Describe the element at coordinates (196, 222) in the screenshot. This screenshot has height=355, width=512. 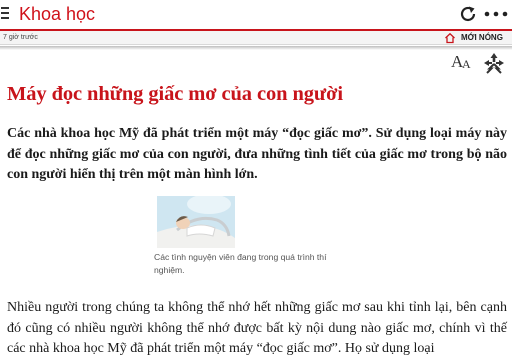
I see `article-image` at that location.